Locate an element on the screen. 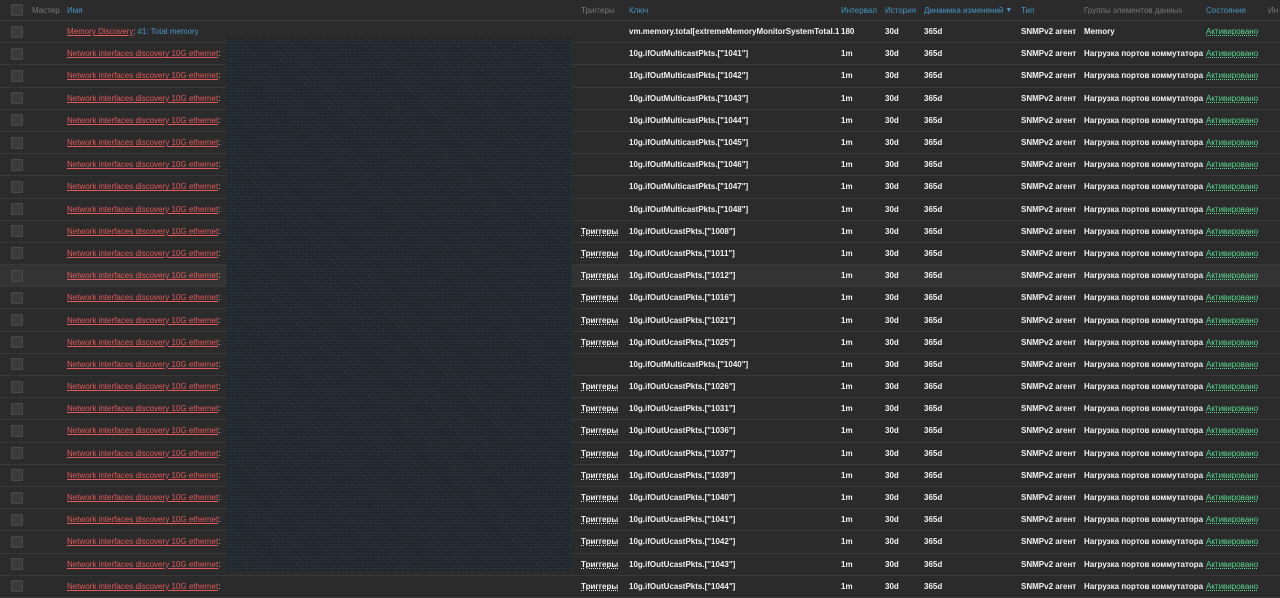 Image resolution: width=1280 pixels, height=598 pixels. header-interval-label: Интервал is located at coordinates (859, 10).